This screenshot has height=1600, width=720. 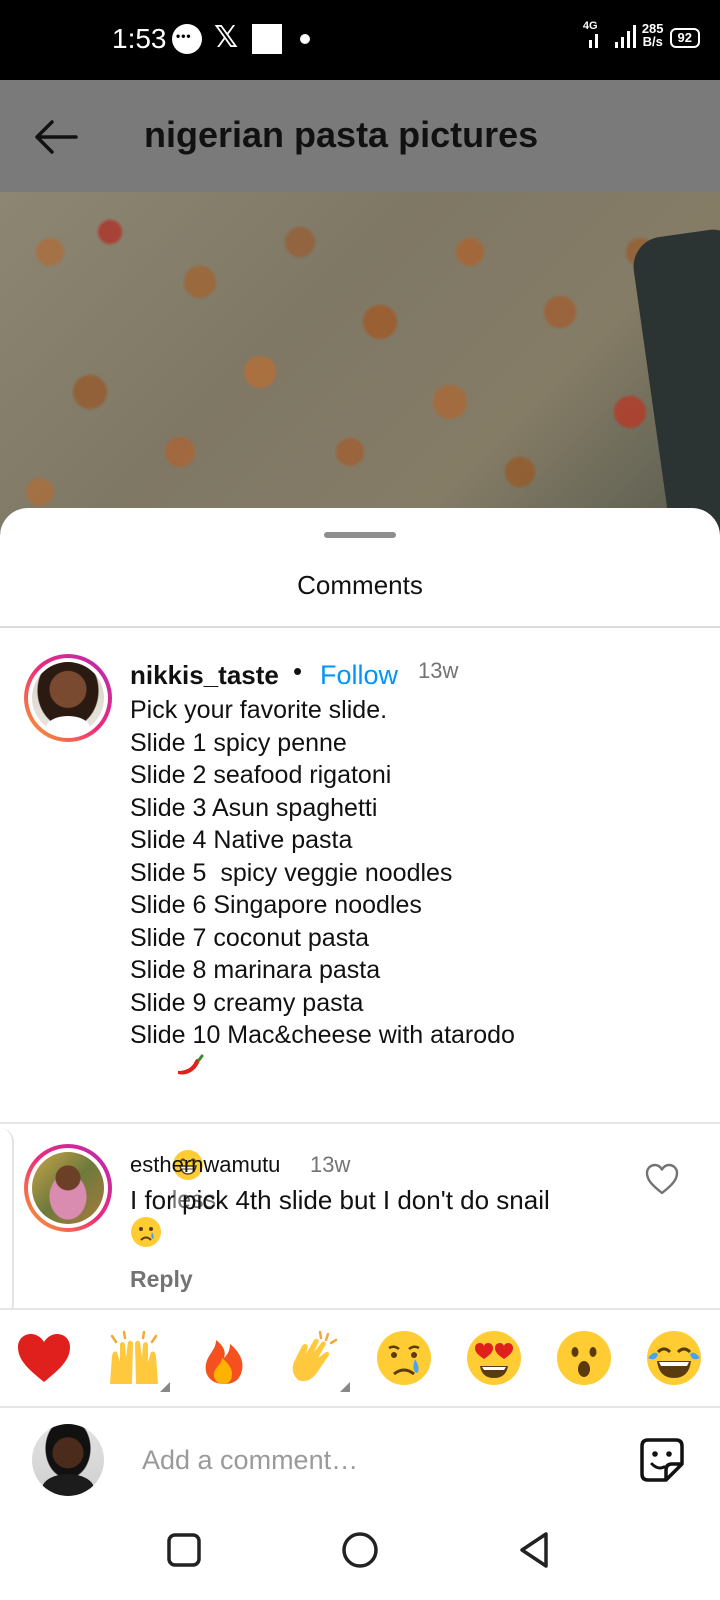 I want to click on red-heart-icon, so click(x=44, y=1358).